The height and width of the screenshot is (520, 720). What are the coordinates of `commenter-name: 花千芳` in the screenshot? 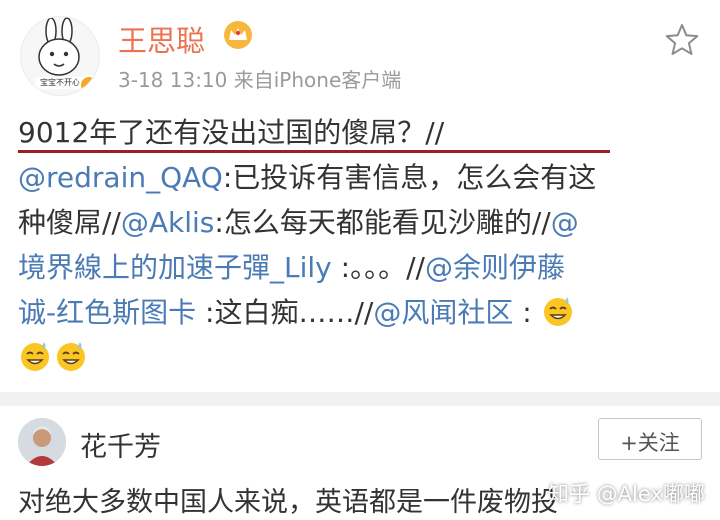 It's located at (120, 444).